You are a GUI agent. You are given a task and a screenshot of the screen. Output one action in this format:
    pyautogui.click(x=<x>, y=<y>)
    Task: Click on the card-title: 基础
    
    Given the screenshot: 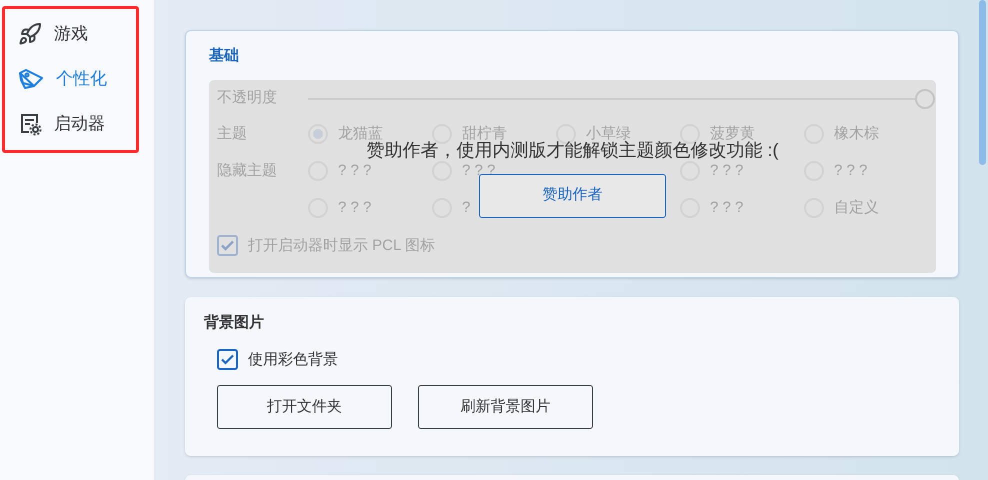 What is the action you would take?
    pyautogui.click(x=224, y=56)
    